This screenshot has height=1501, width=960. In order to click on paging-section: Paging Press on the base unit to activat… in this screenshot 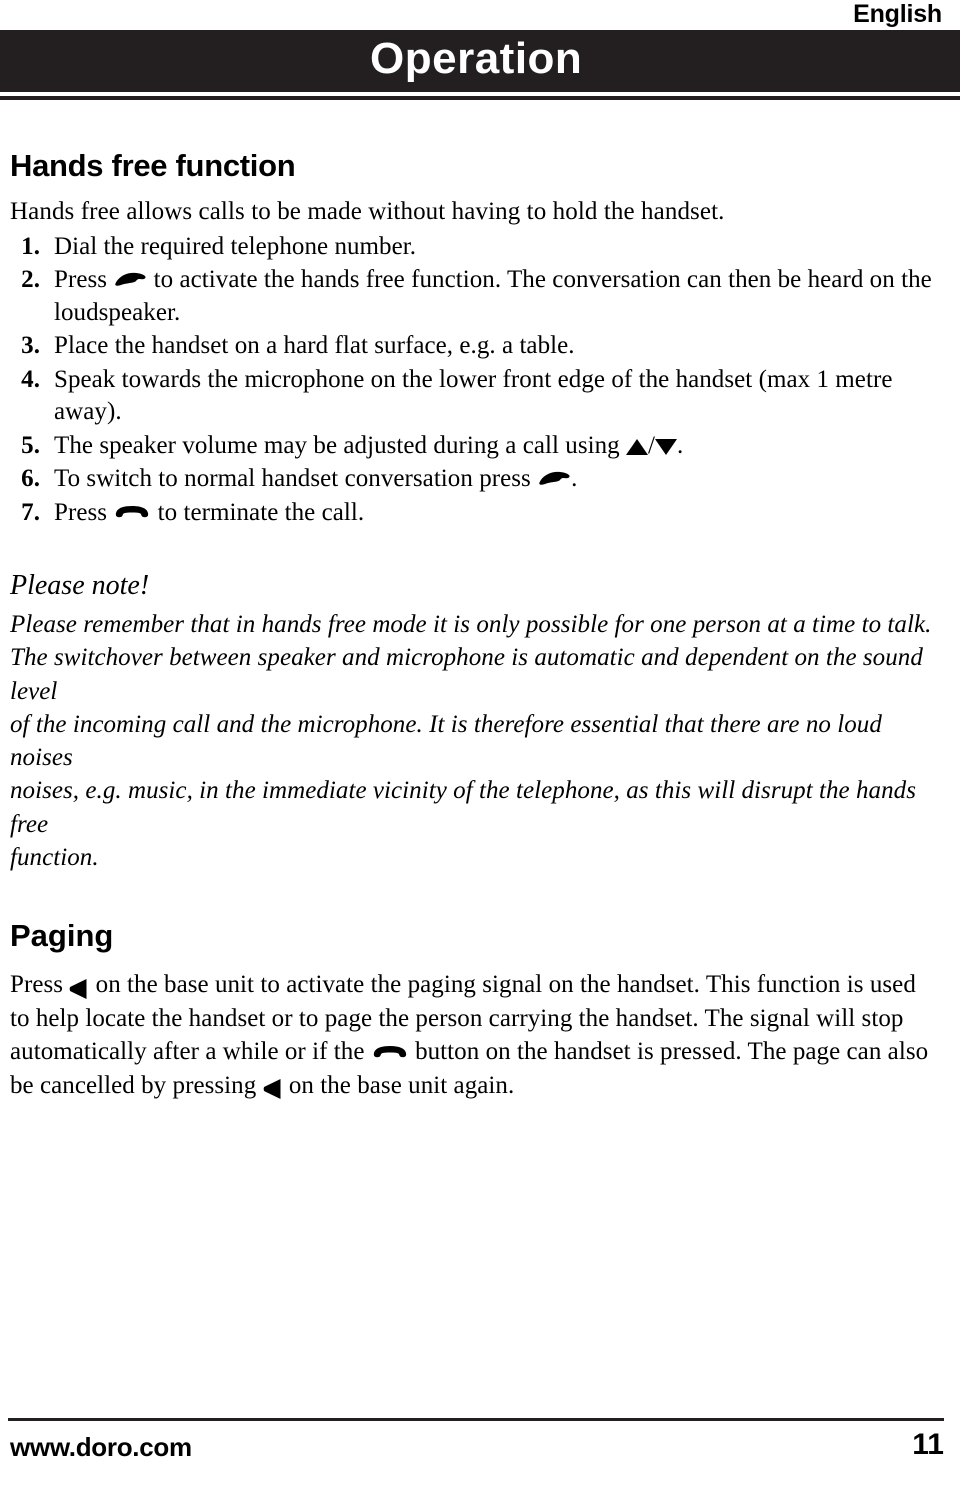, I will do `click(475, 1010)`.